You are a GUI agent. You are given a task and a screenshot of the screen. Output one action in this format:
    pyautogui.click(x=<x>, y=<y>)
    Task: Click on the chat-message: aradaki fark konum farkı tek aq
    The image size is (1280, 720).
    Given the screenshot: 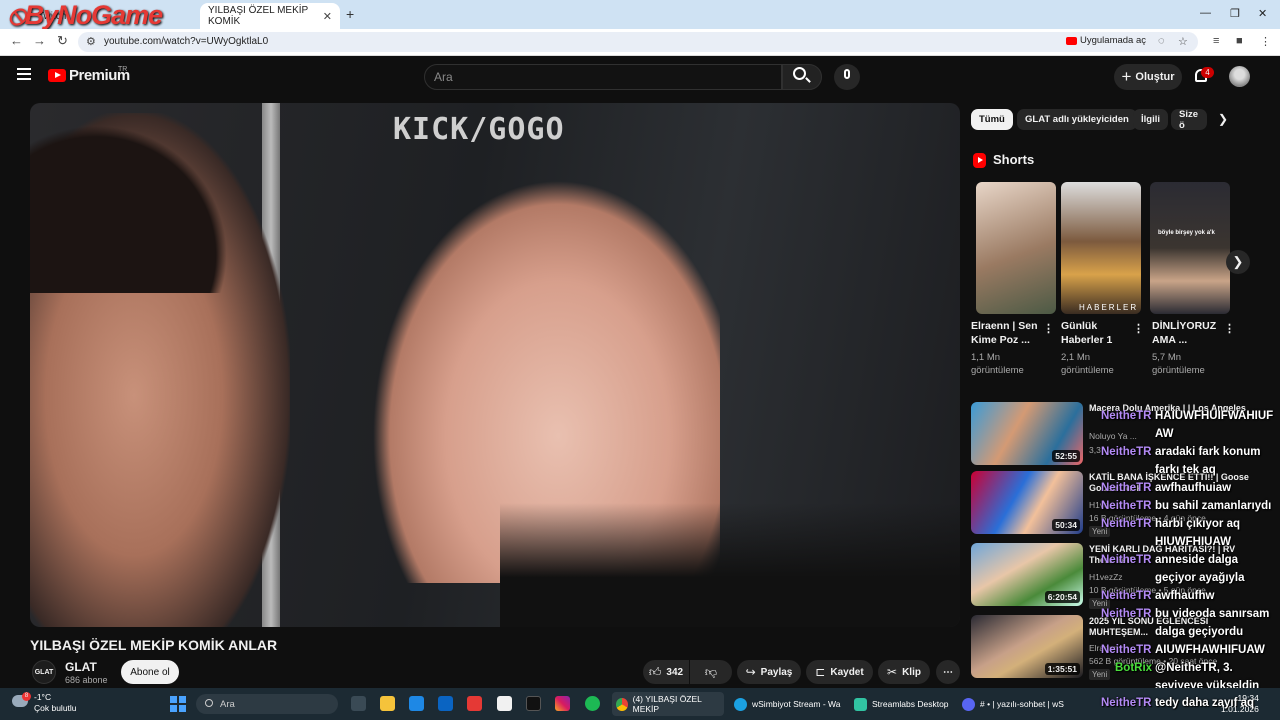 What is the action you would take?
    pyautogui.click(x=1208, y=461)
    